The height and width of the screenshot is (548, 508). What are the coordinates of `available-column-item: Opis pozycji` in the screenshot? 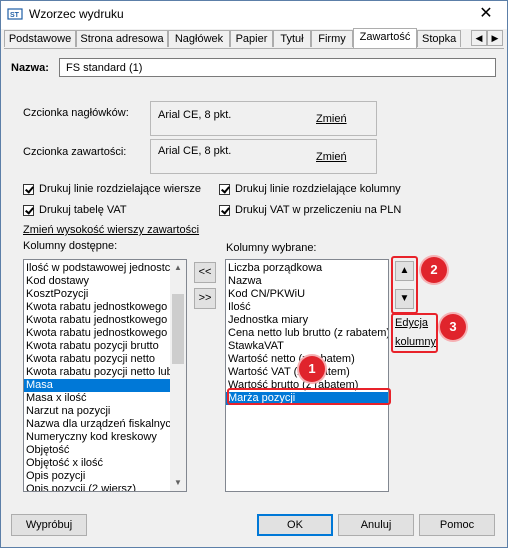 It's located at (105, 476).